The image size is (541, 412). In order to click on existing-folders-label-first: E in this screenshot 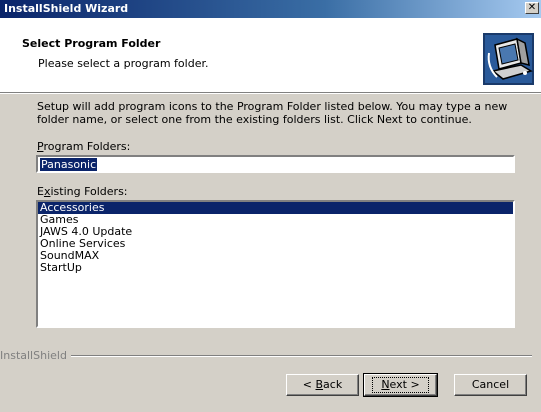, I will do `click(40, 191)`.